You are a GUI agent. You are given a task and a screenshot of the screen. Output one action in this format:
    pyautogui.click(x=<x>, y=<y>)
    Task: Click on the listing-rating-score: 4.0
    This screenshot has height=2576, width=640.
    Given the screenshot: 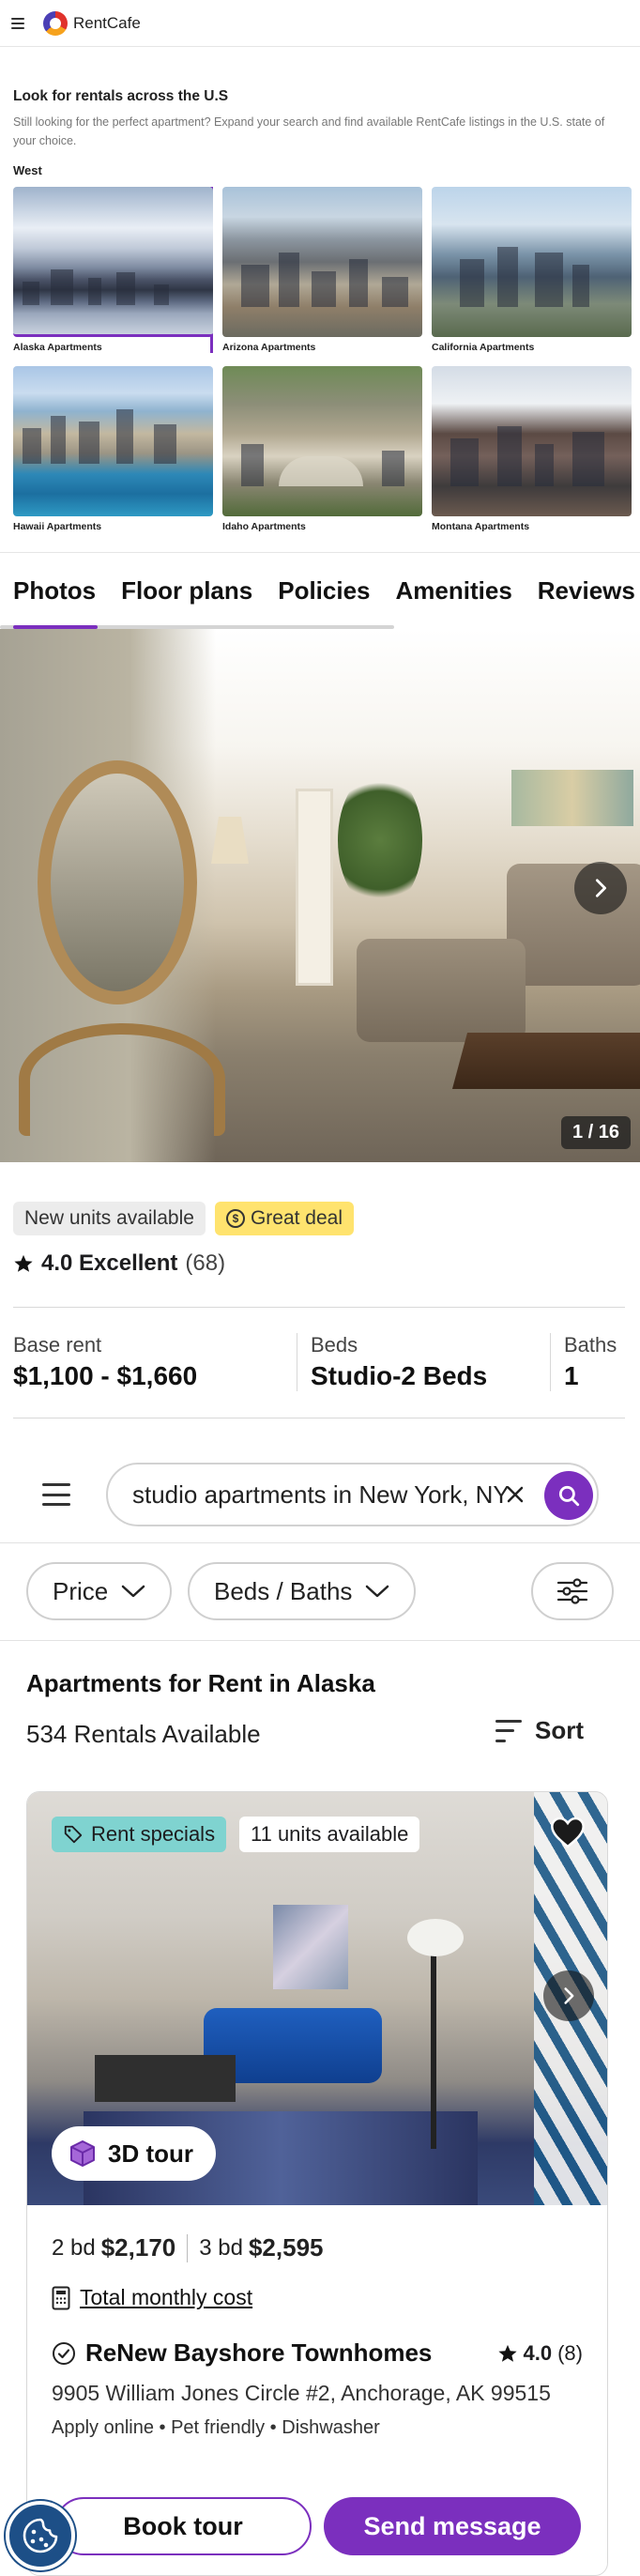 What is the action you would take?
    pyautogui.click(x=538, y=2353)
    